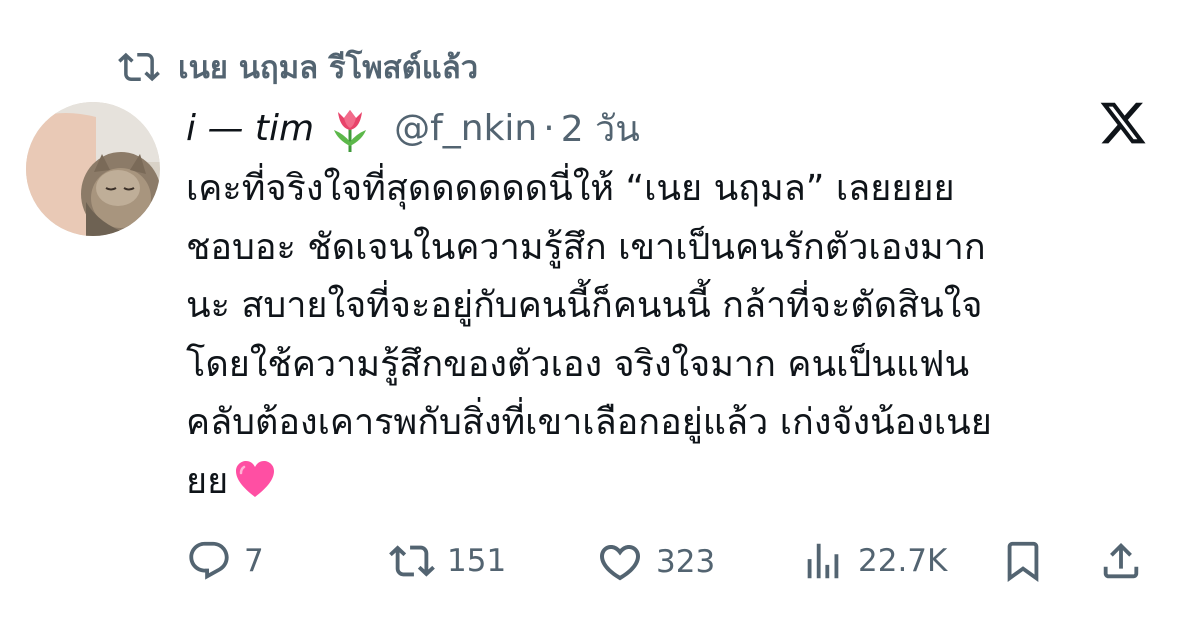  I want to click on bookmark-icon, so click(1023, 561).